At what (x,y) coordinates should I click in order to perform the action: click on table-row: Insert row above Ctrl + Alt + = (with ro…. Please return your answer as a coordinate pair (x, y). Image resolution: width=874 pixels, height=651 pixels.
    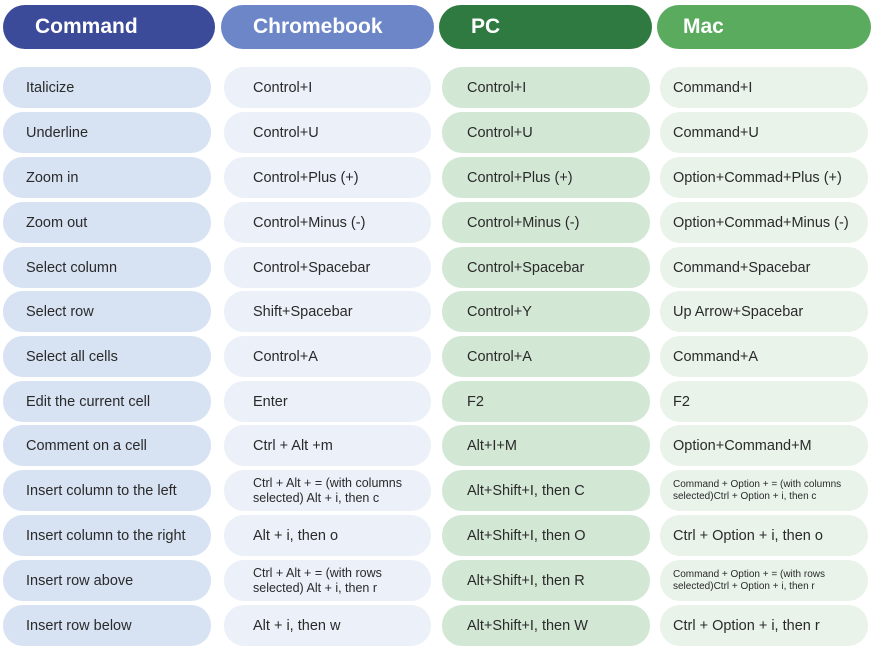
    Looking at the image, I should click on (437, 580).